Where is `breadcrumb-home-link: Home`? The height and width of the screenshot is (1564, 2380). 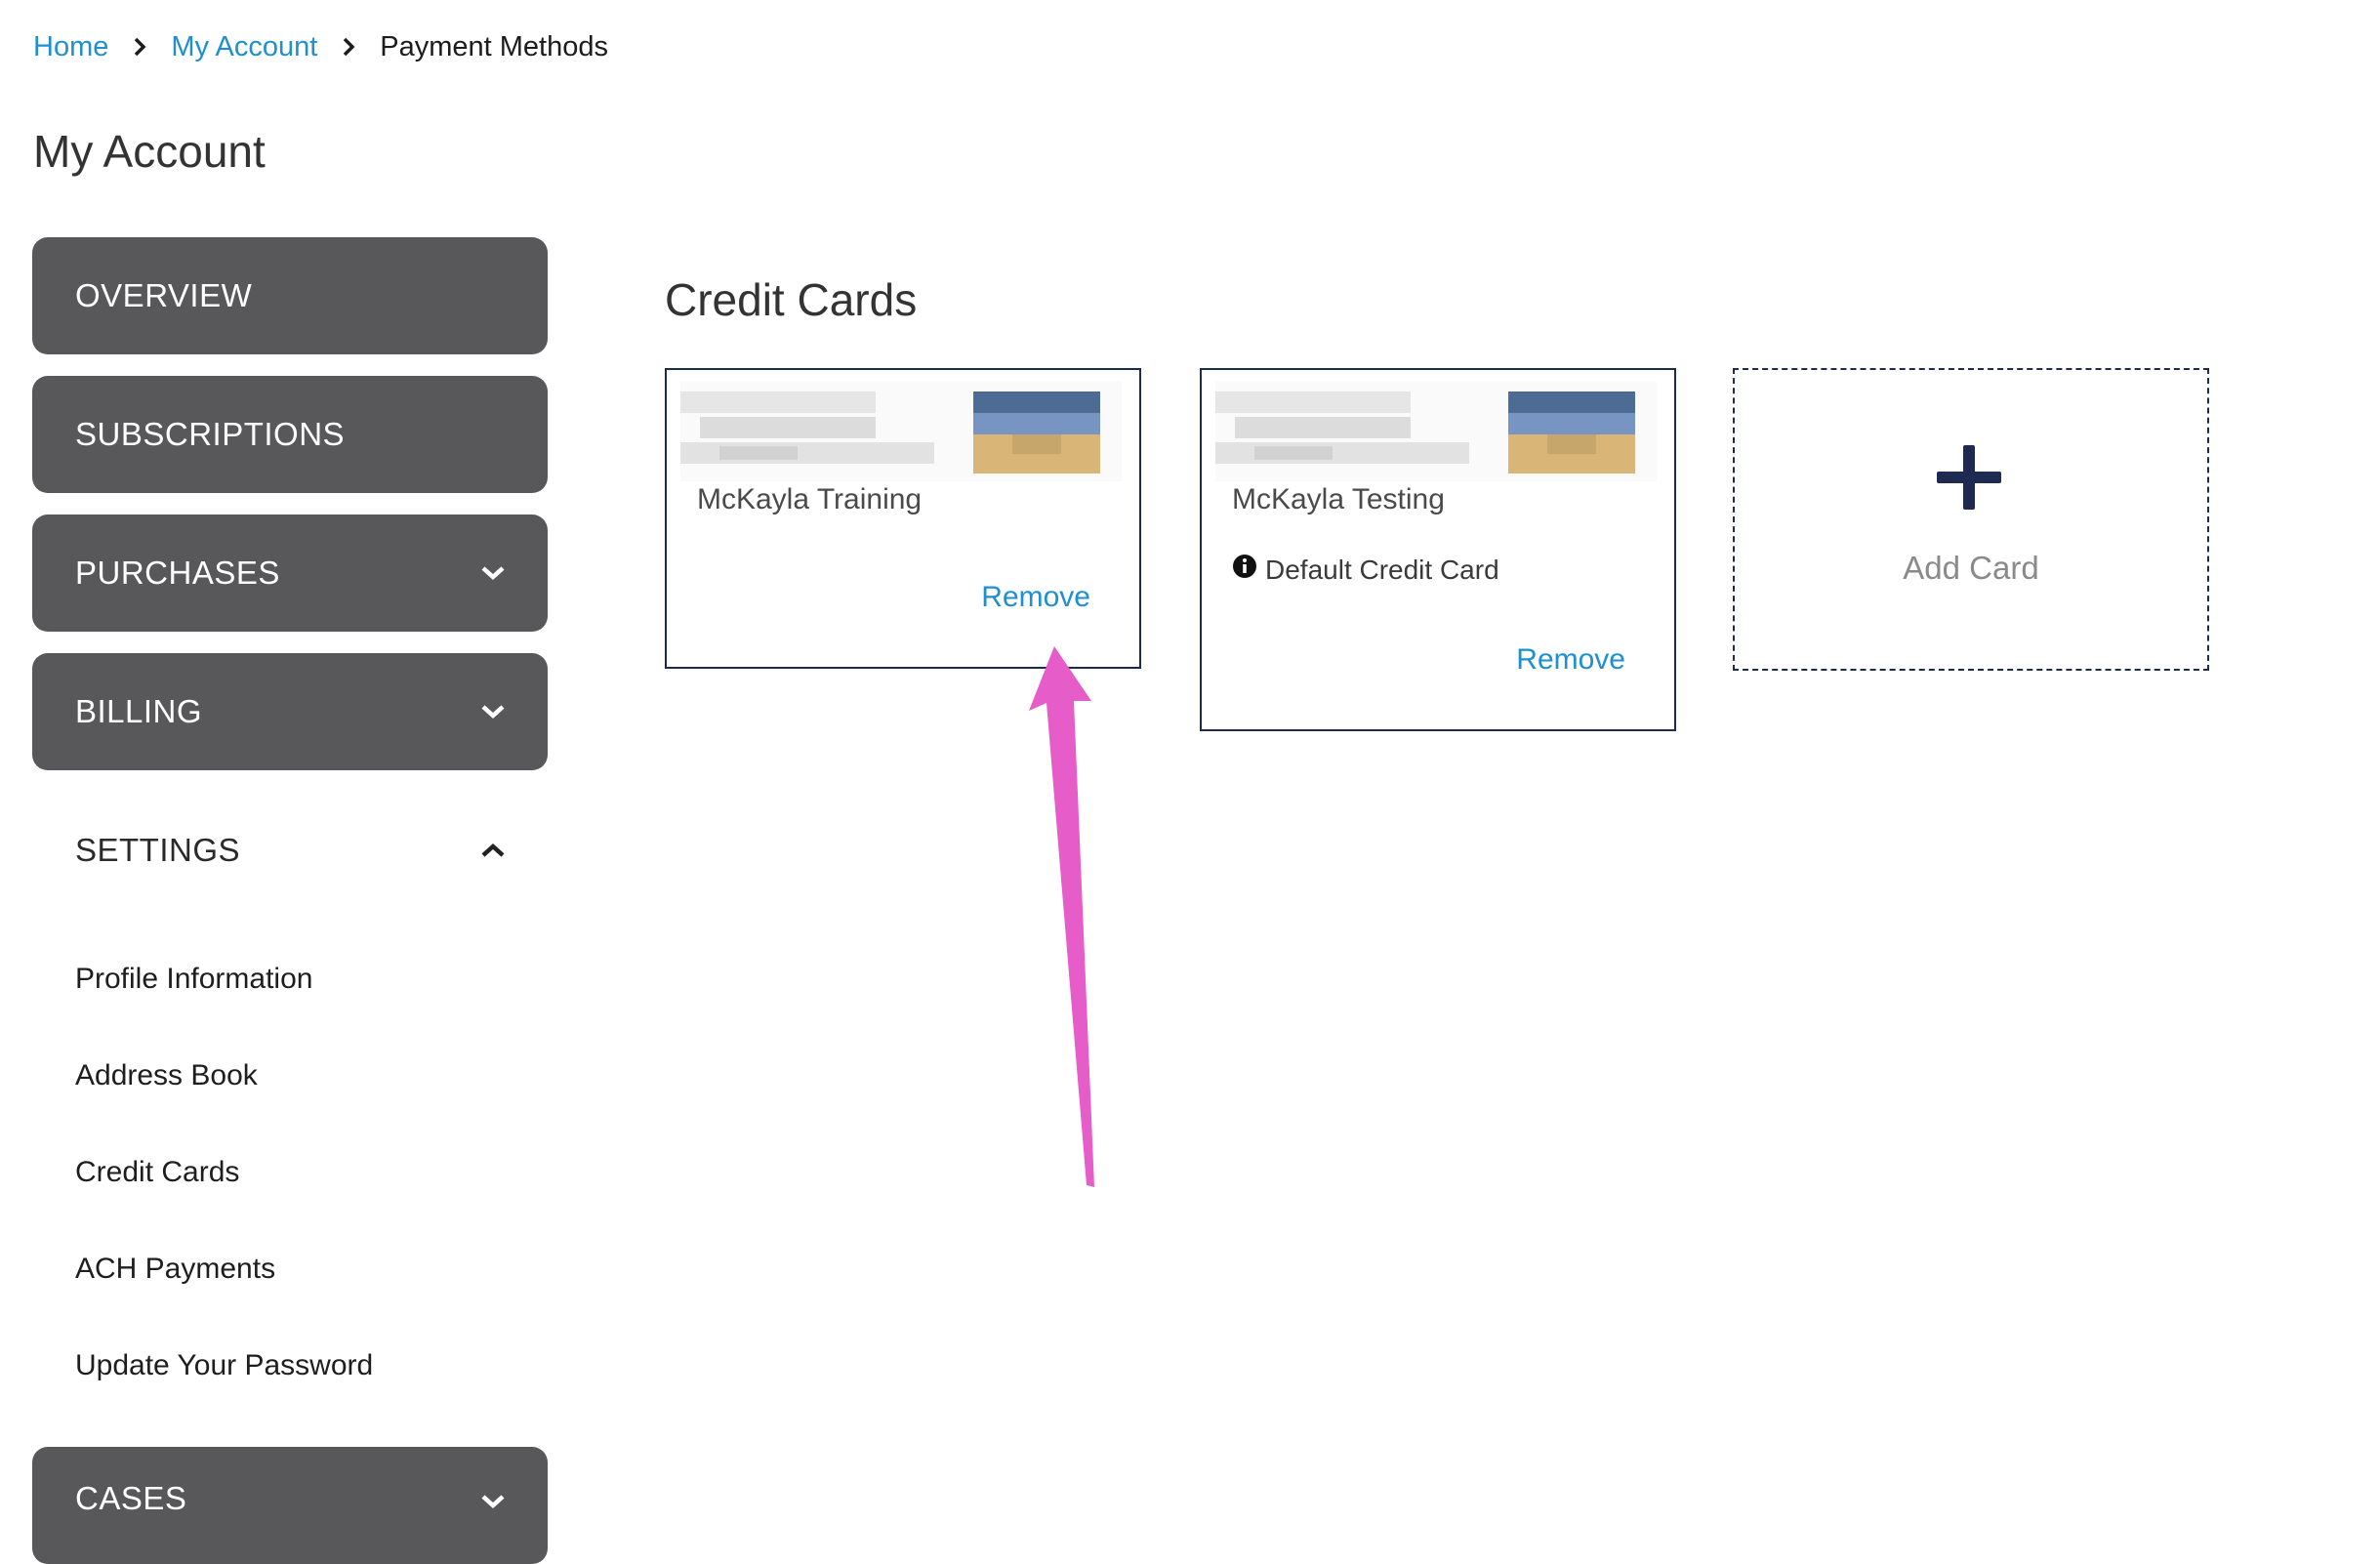 breadcrumb-home-link: Home is located at coordinates (70, 47).